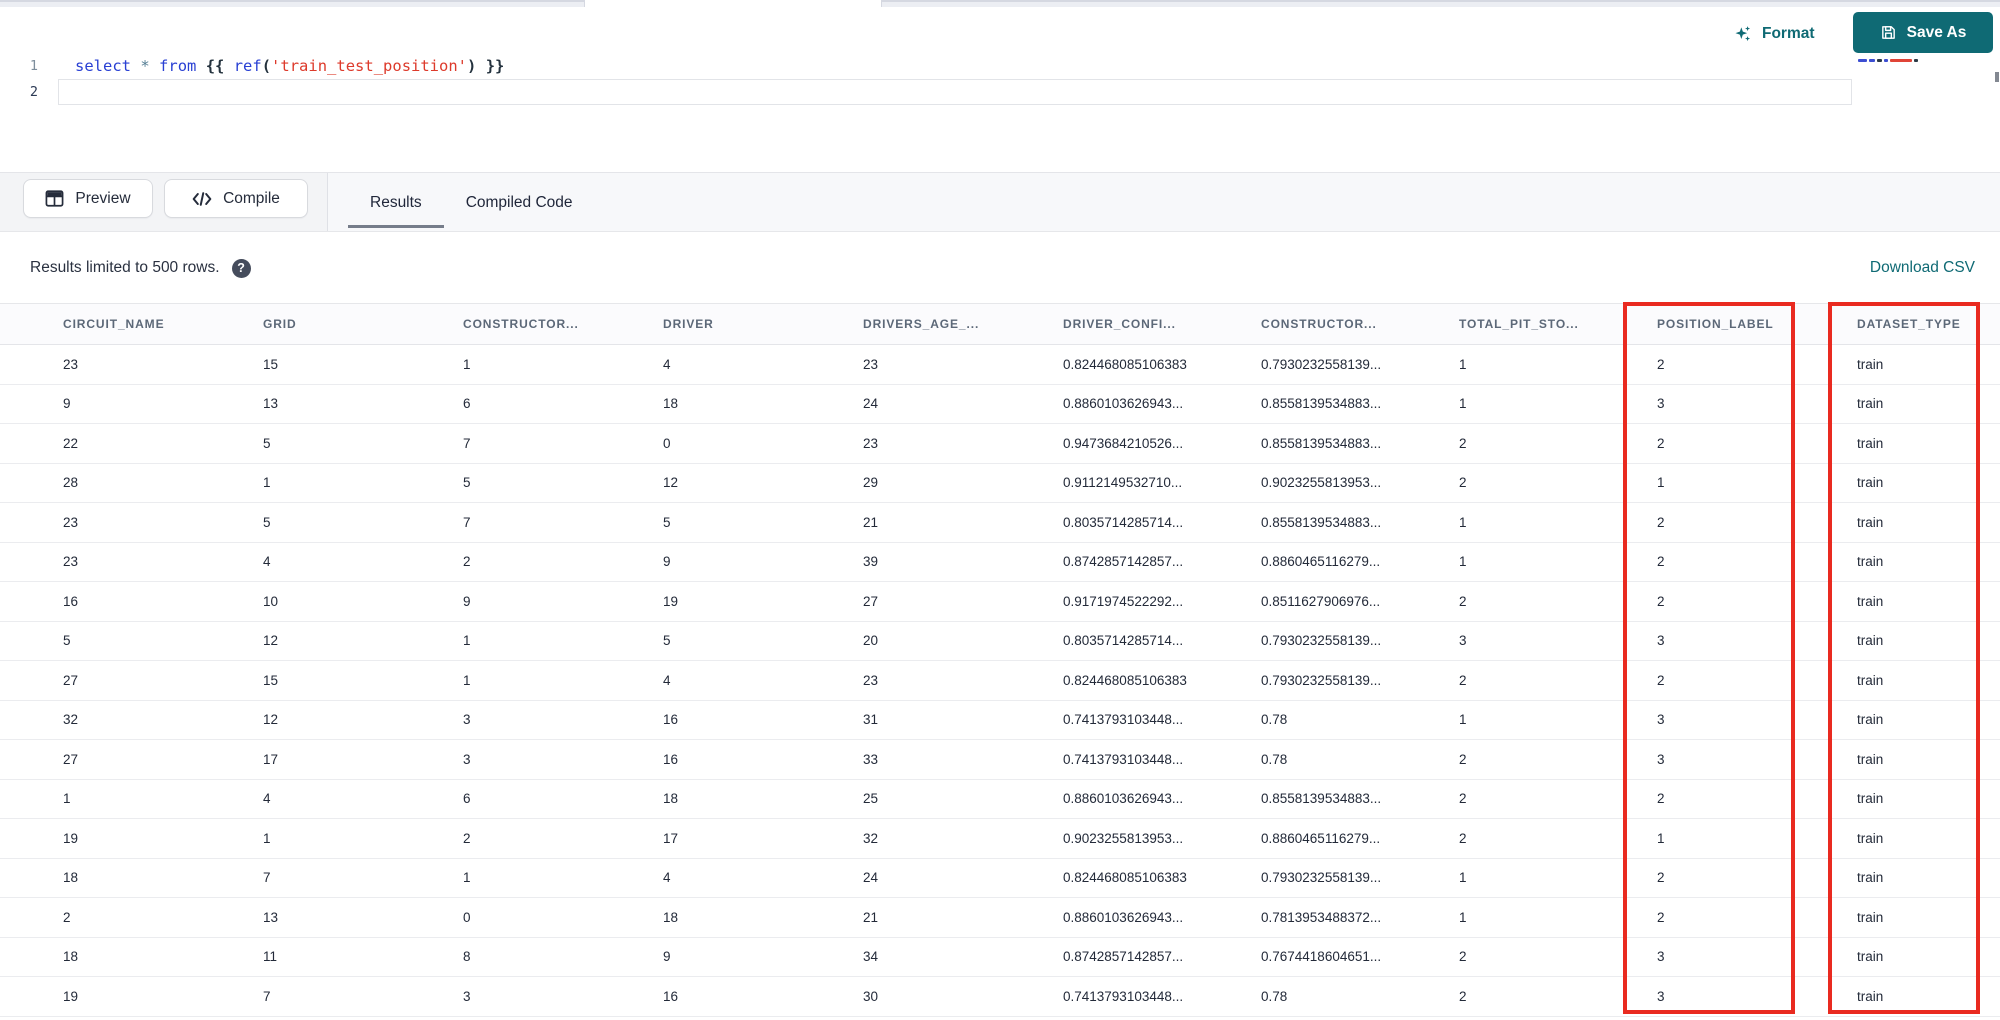 The height and width of the screenshot is (1020, 2000). I want to click on help-icon: ?, so click(241, 268).